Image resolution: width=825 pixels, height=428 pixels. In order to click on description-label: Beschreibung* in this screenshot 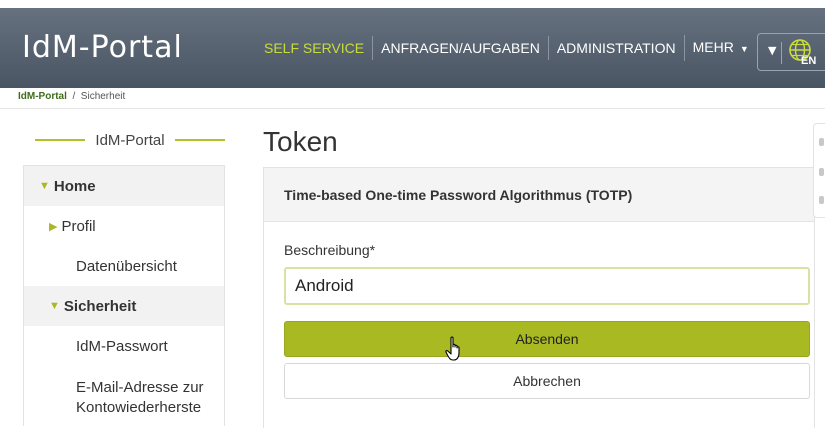, I will do `click(330, 250)`.